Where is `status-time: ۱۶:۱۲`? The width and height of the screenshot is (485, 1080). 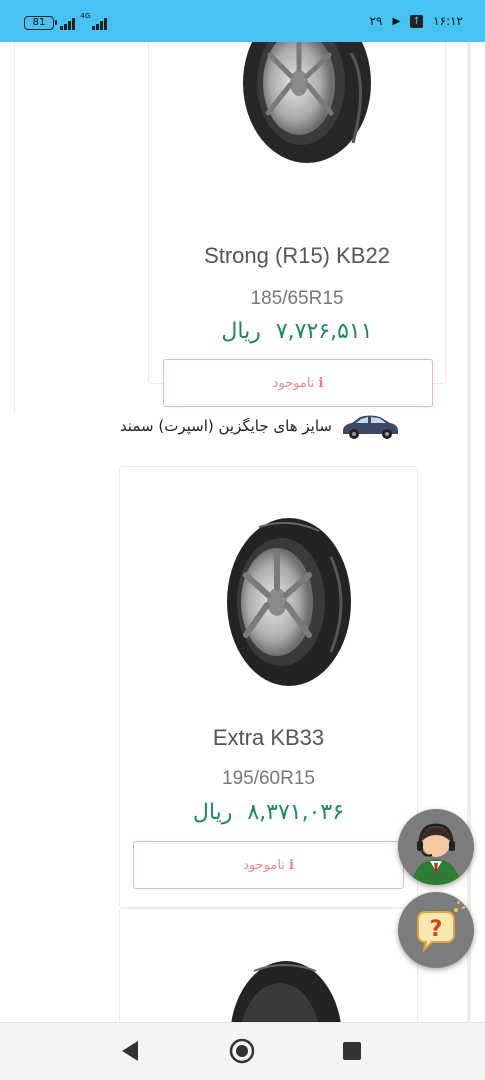 status-time: ۱۶:۱۲ is located at coordinates (448, 21).